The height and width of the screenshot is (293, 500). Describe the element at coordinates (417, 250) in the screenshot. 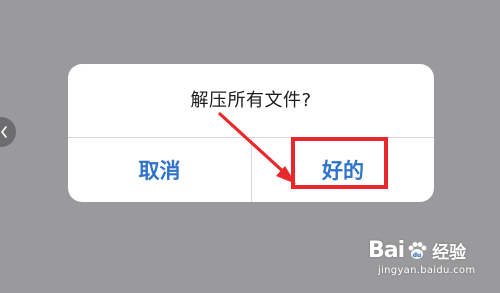

I see `paw-icon: du` at that location.